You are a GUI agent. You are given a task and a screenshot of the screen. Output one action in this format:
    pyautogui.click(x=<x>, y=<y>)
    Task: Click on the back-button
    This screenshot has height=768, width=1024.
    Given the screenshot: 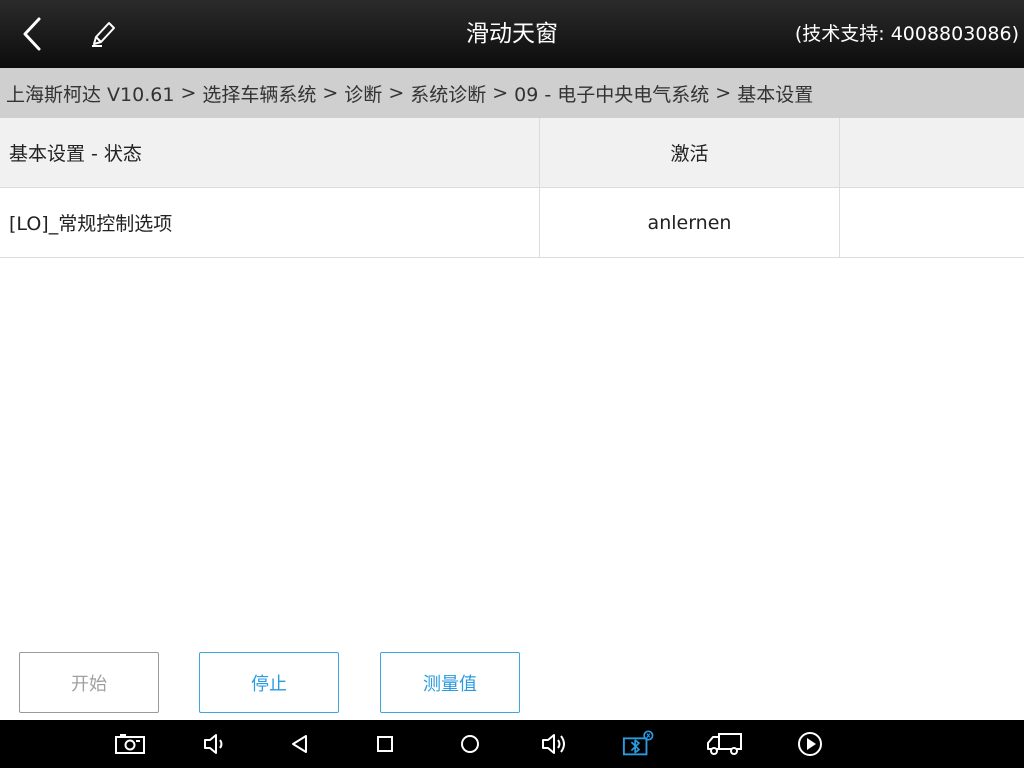 What is the action you would take?
    pyautogui.click(x=32, y=34)
    